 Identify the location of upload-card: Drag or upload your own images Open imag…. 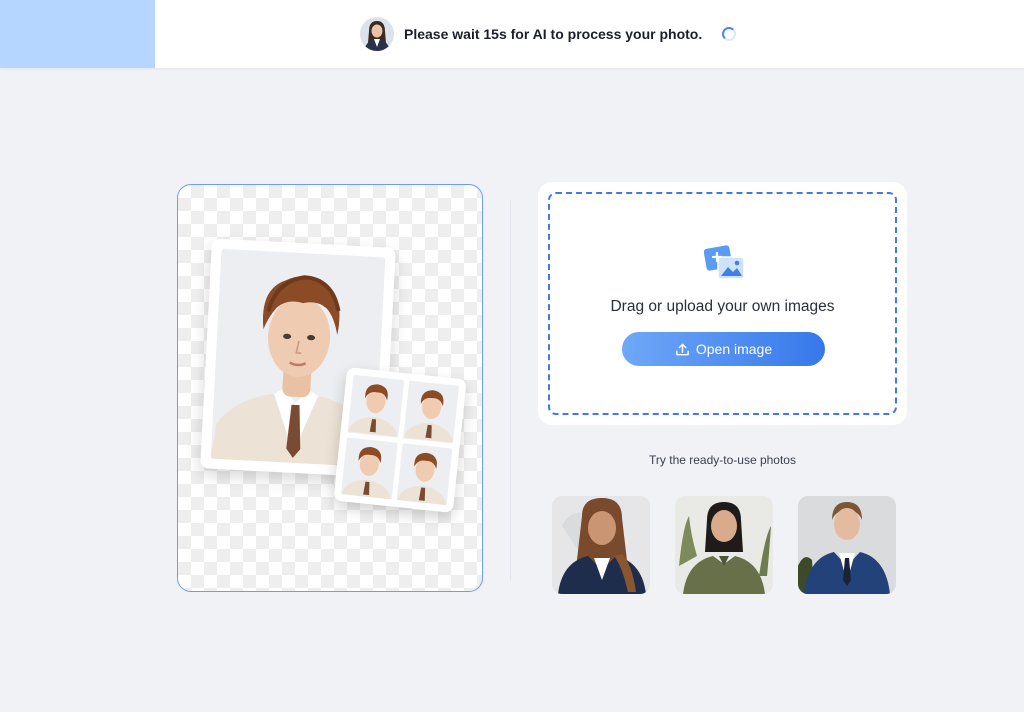
(722, 303).